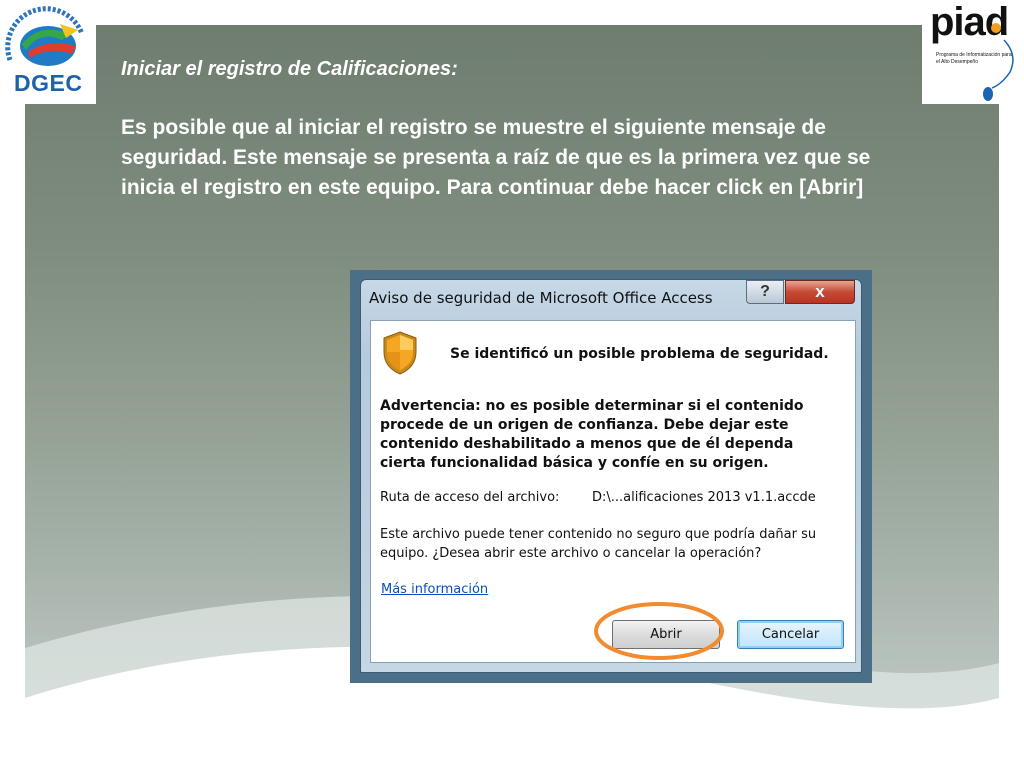  What do you see at coordinates (400, 353) in the screenshot?
I see `security-shield-icon` at bounding box center [400, 353].